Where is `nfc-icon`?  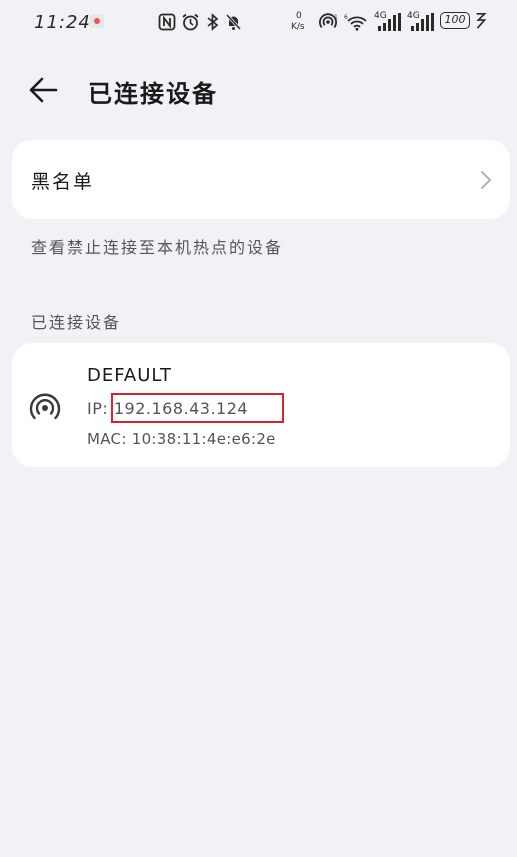
nfc-icon is located at coordinates (167, 22).